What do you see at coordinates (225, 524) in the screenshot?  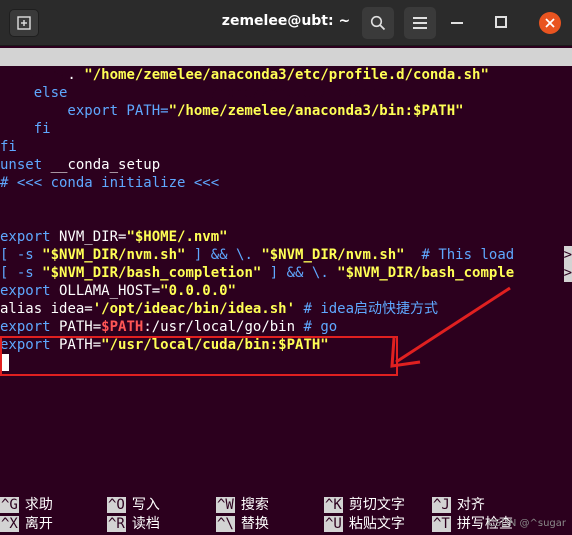 I see `shortcut-key: ^\` at bounding box center [225, 524].